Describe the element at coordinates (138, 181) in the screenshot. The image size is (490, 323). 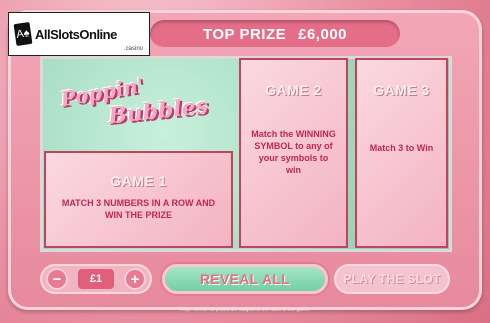
I see `game-1-title: GAME 1` at that location.